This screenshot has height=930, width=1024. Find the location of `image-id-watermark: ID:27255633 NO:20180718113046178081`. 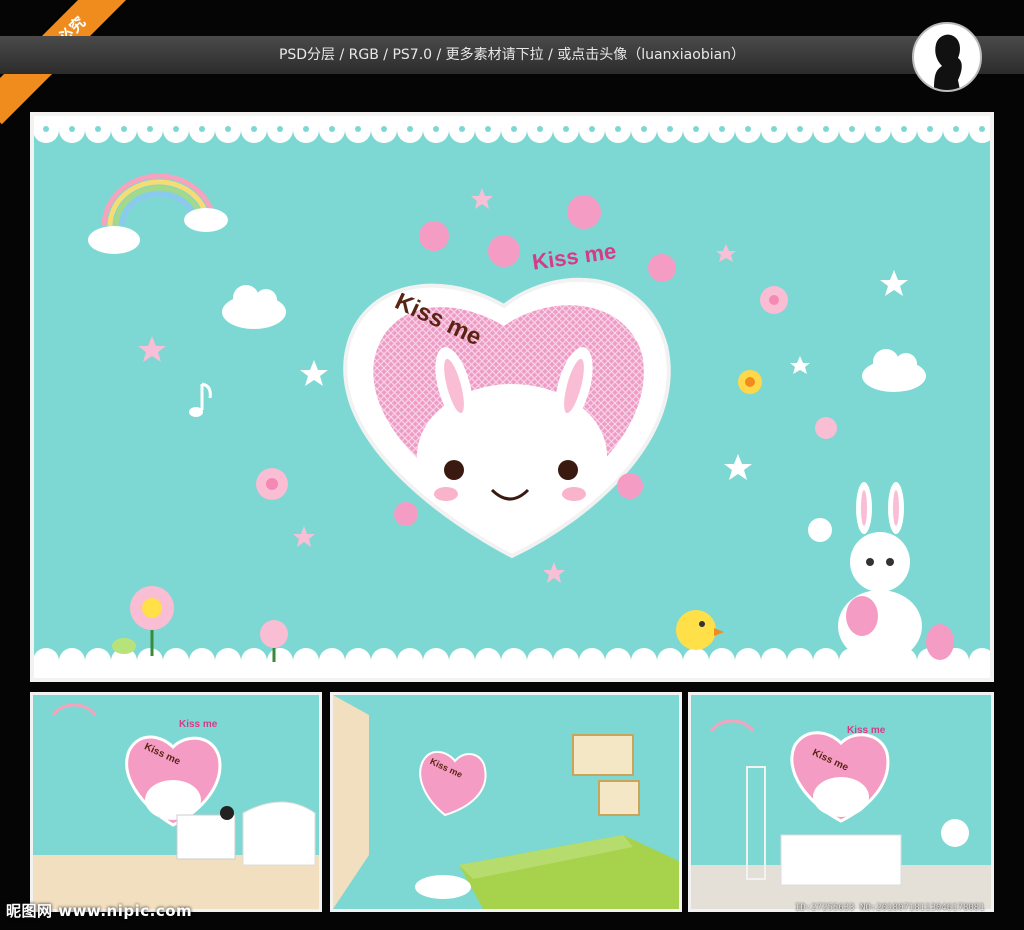

image-id-watermark: ID:27255633 NO:20180718113046178081 is located at coordinates (890, 908).